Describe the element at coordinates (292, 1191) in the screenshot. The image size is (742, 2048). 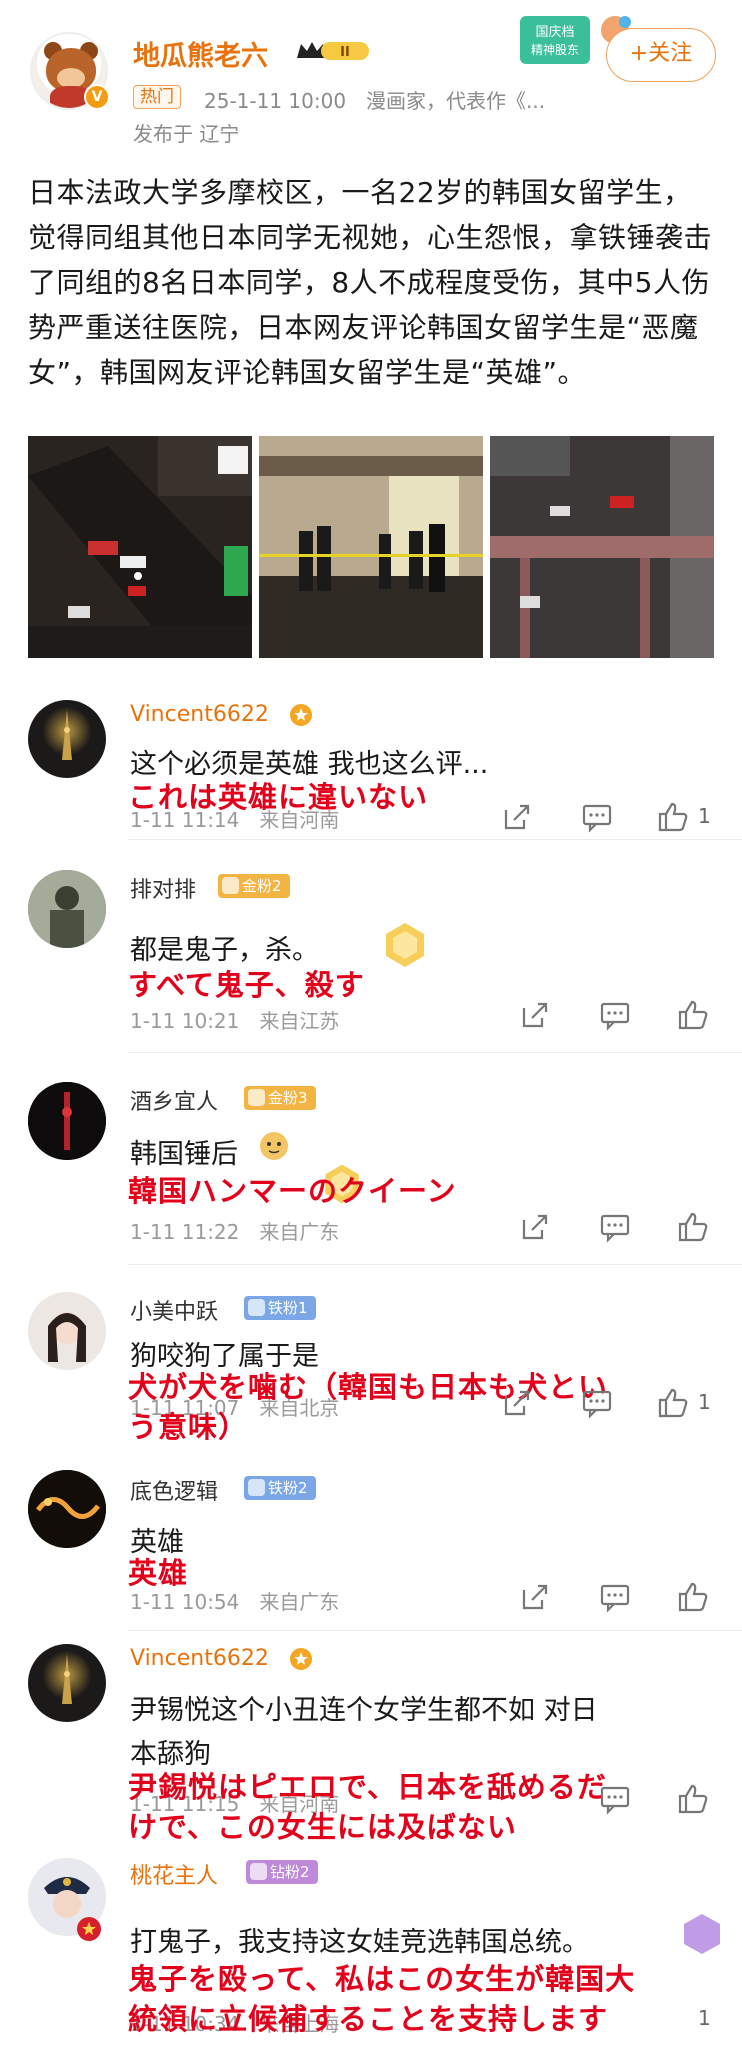
I see `comment-translation: 韓国ハンマーのクイーン` at that location.